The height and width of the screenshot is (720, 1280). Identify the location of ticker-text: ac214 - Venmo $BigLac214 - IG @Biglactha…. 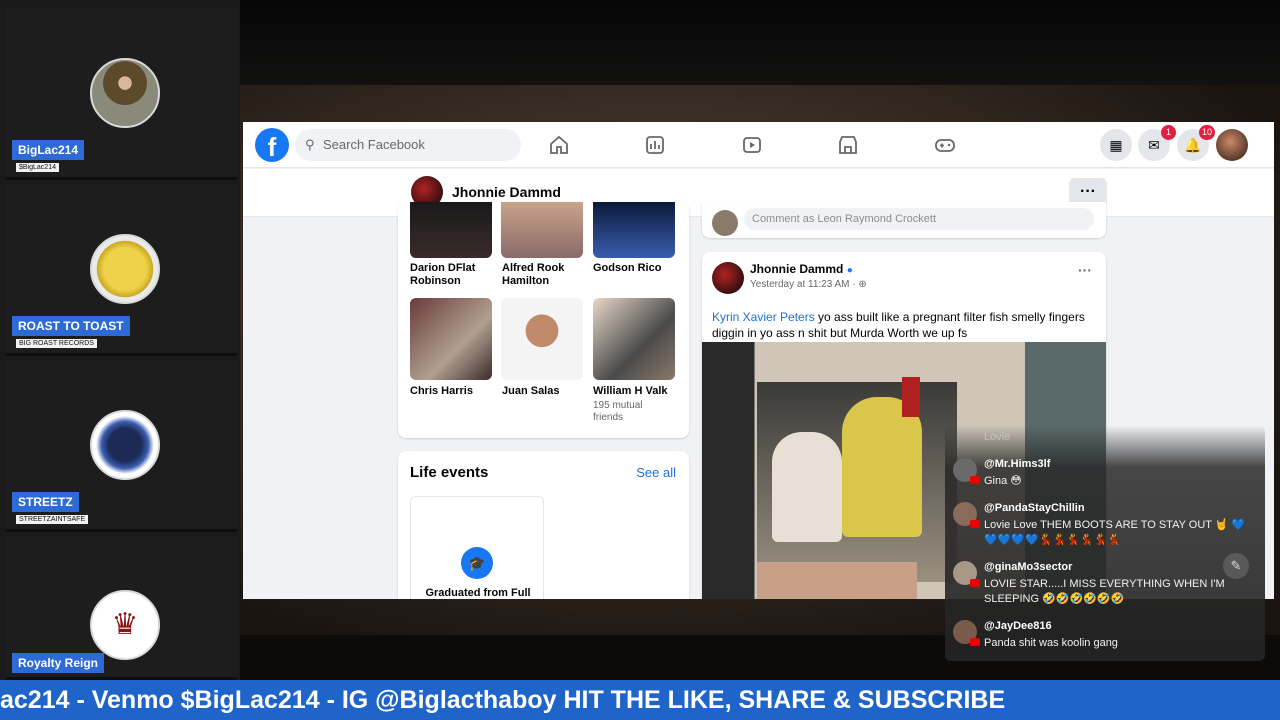
(503, 700).